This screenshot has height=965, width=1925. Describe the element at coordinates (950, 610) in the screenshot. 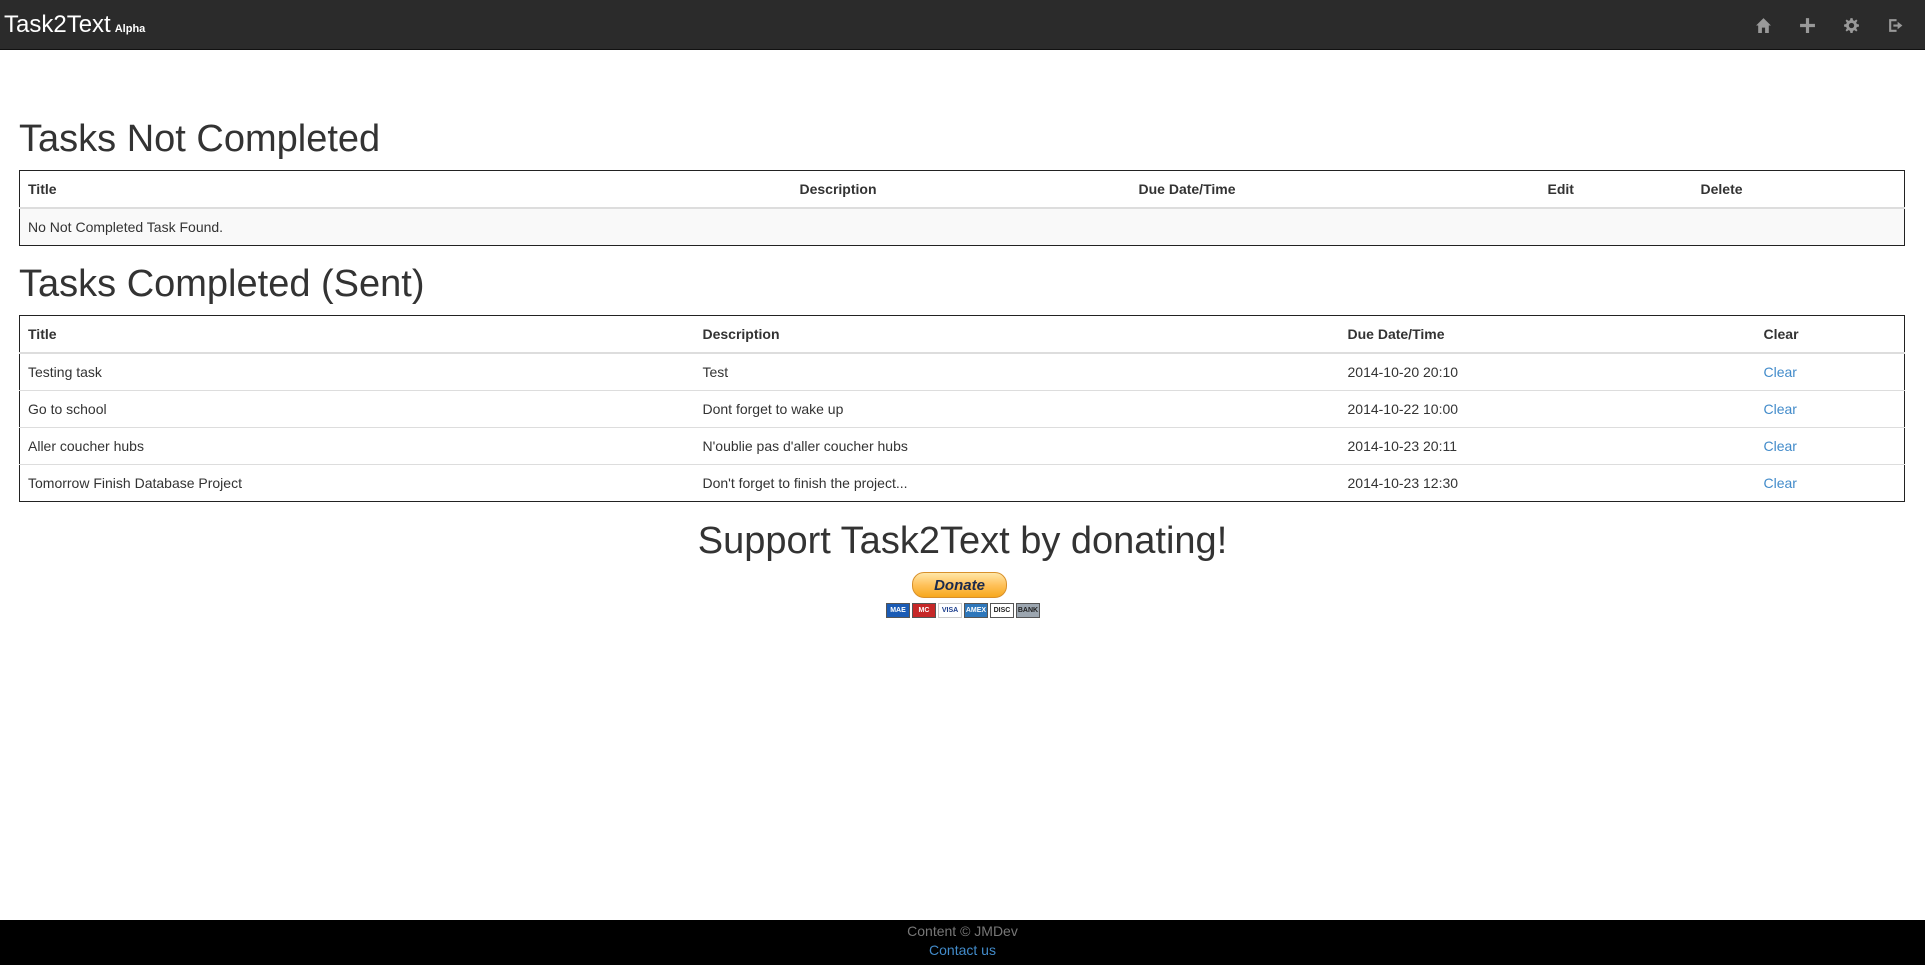

I see `card-visa: VISA` at that location.